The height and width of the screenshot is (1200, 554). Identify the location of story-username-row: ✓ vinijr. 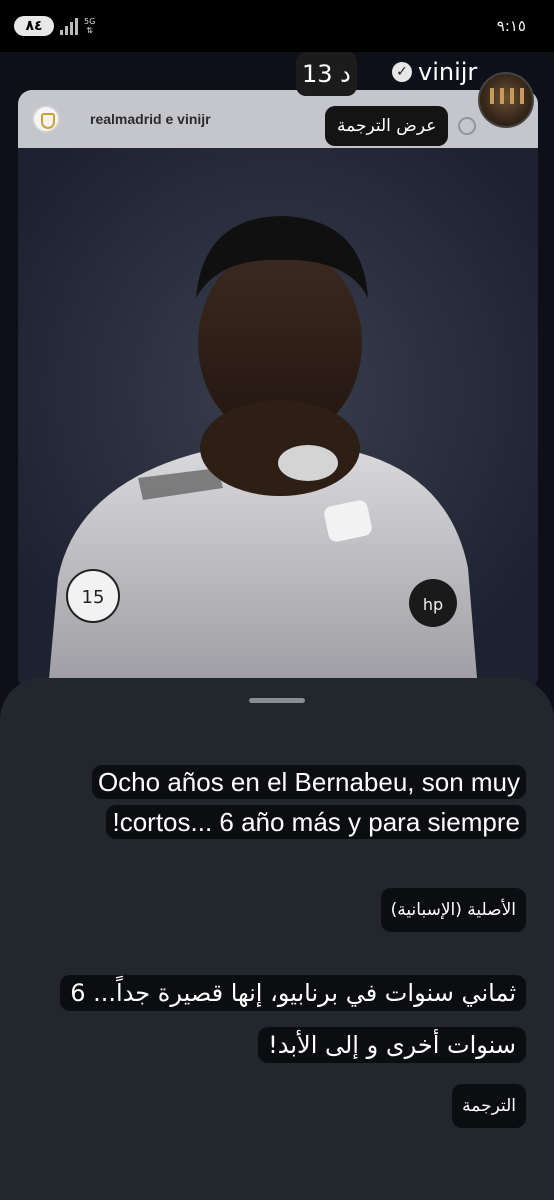
(434, 72).